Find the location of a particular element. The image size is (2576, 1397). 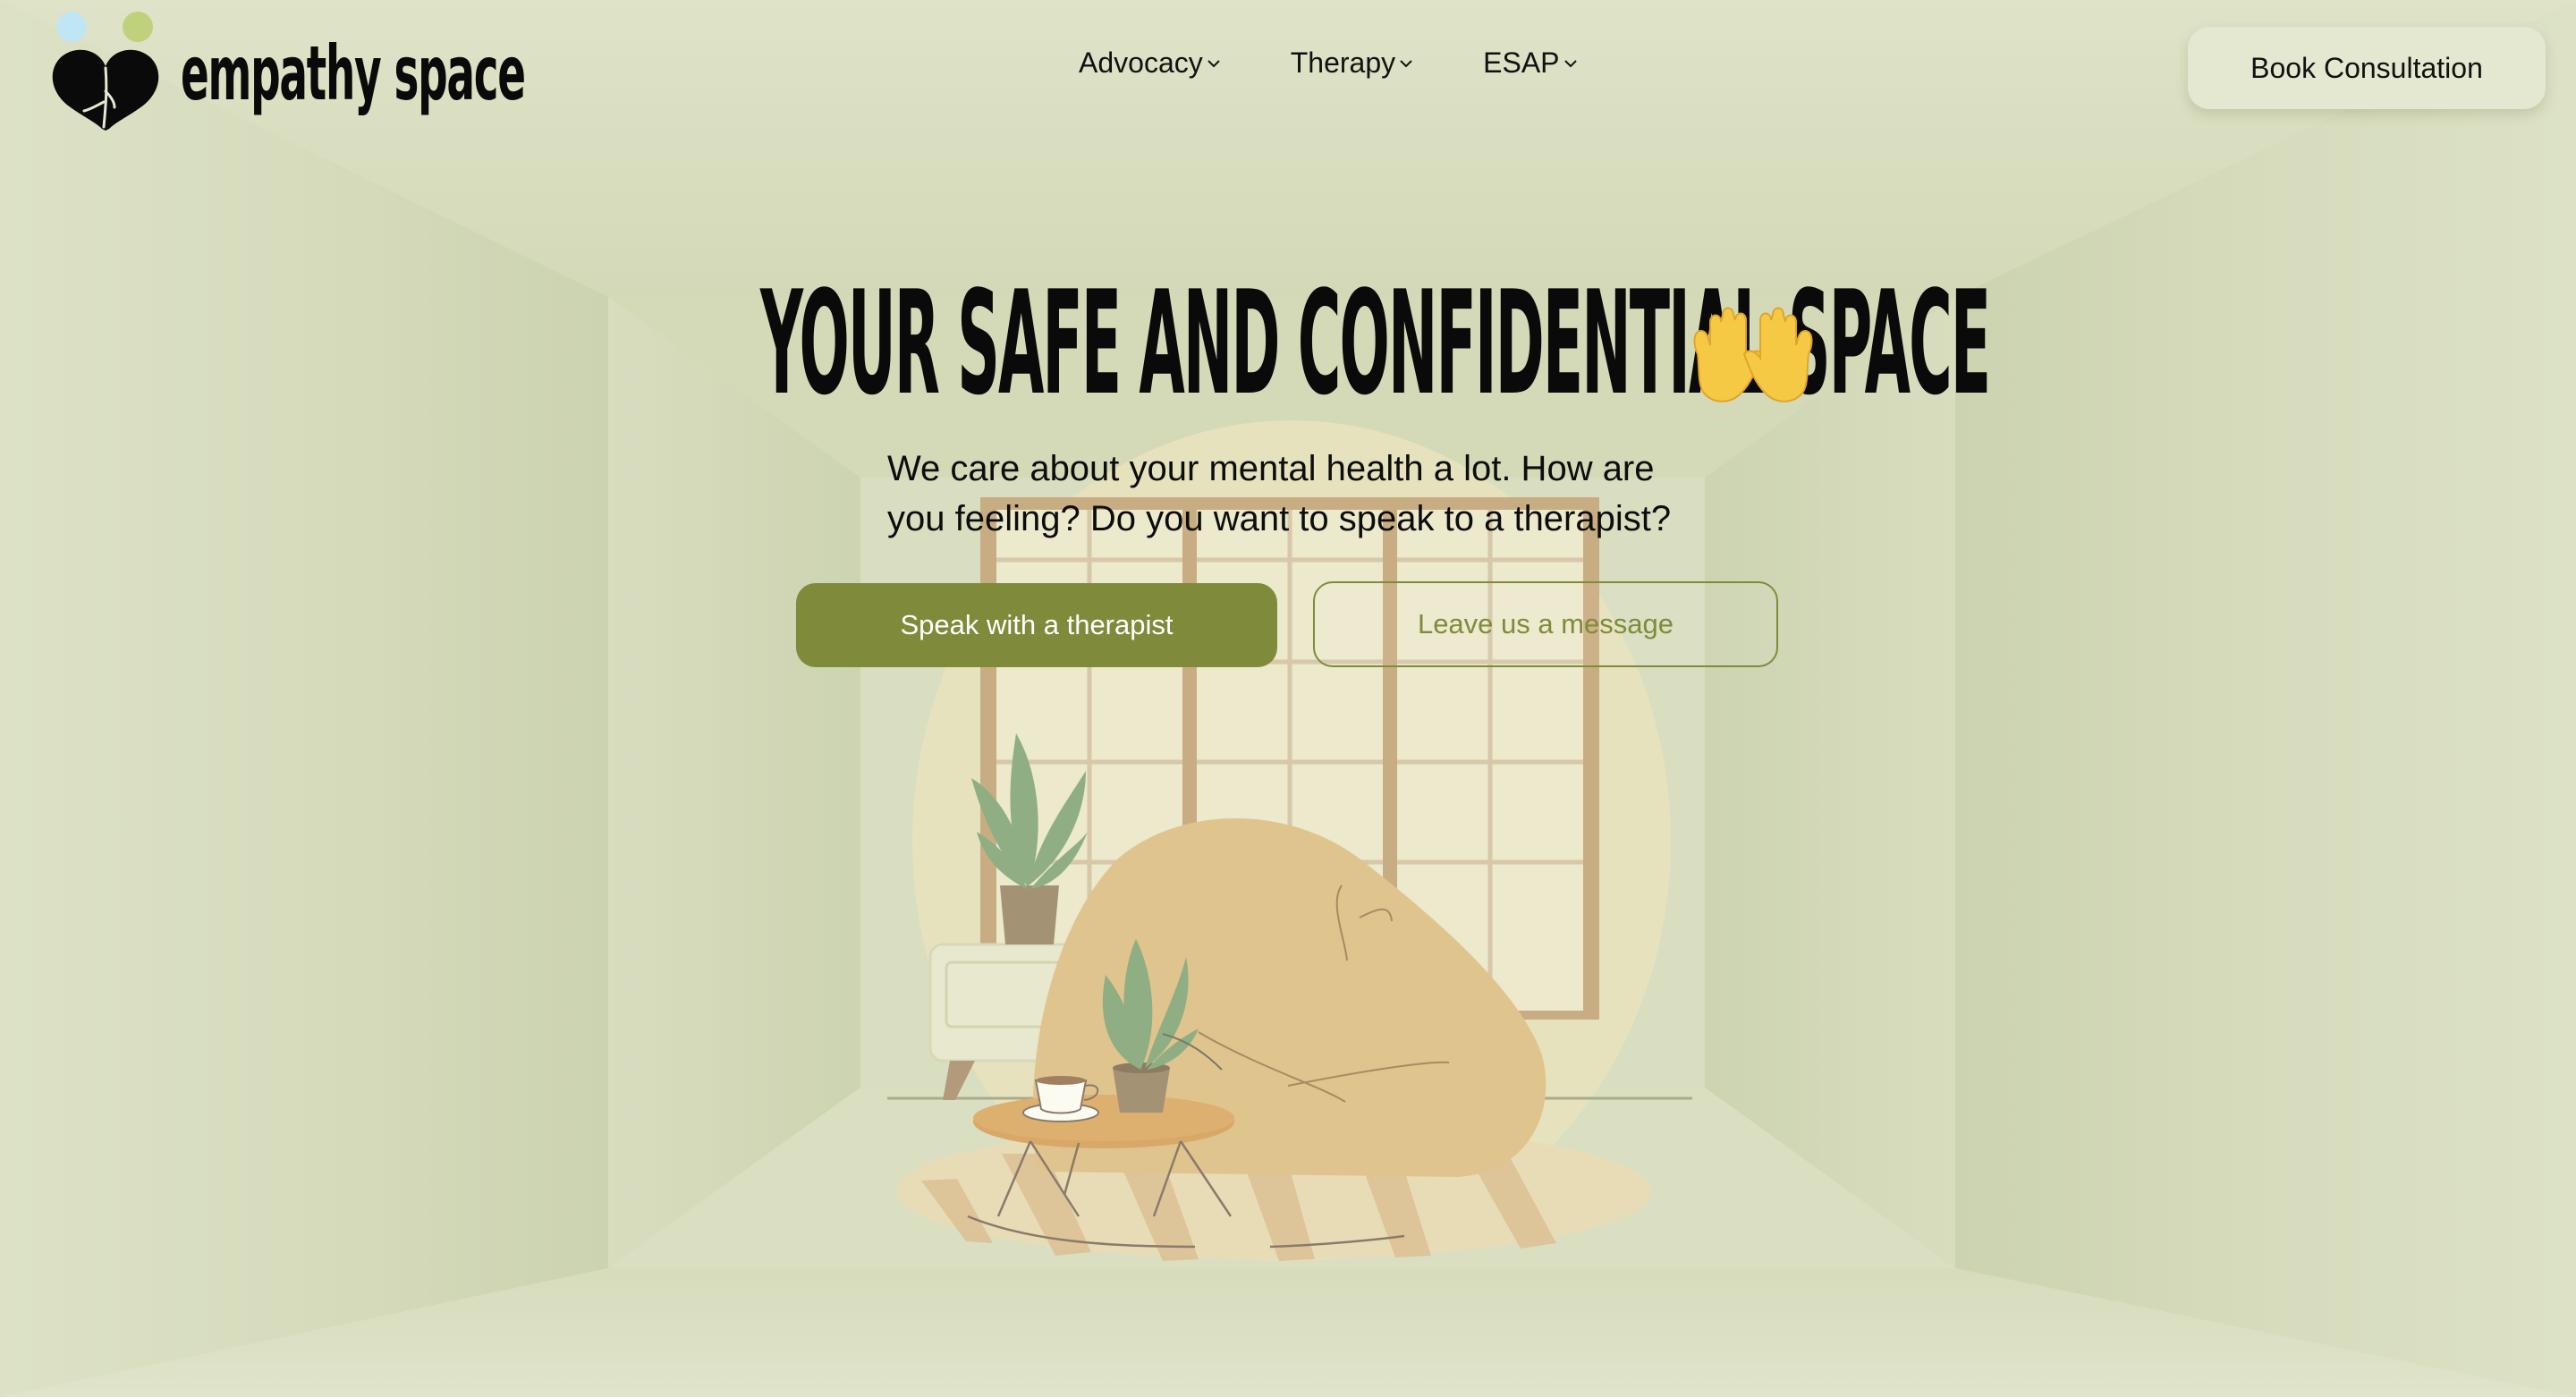

nav-esap-label: ESAP is located at coordinates (1521, 63).